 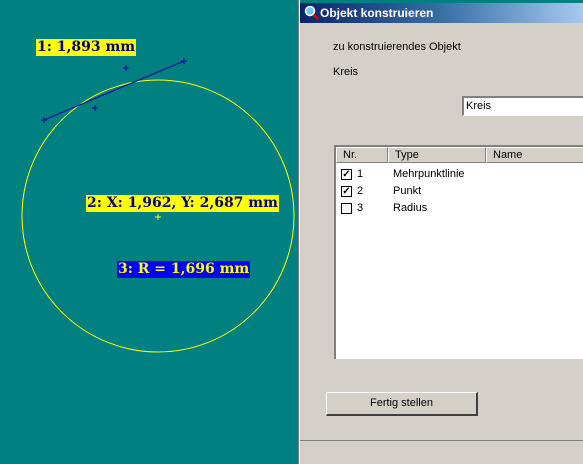 I want to click on list-item: ✓ 2 Punkt, so click(x=459, y=191).